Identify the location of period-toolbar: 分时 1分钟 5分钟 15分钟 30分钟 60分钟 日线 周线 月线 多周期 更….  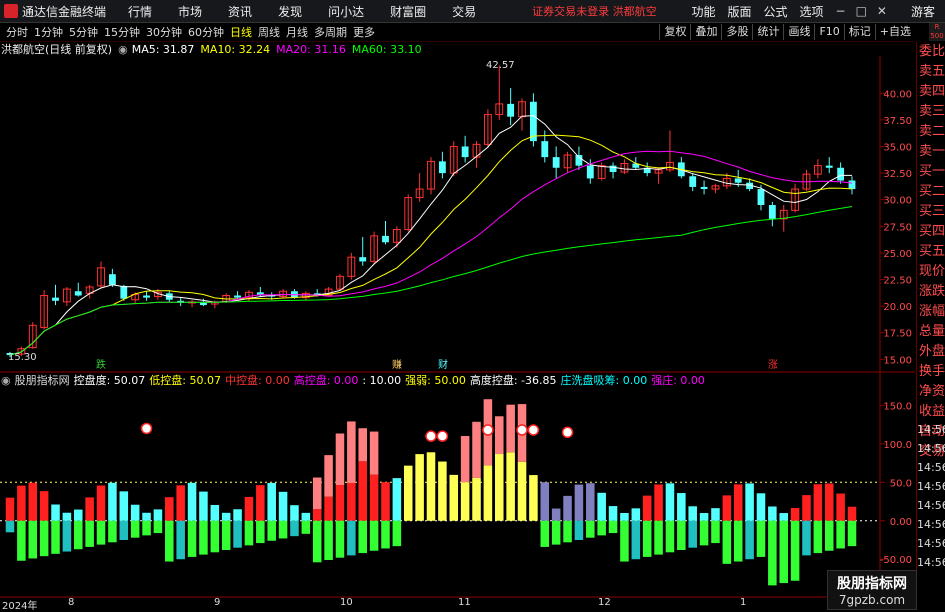
(457, 32).